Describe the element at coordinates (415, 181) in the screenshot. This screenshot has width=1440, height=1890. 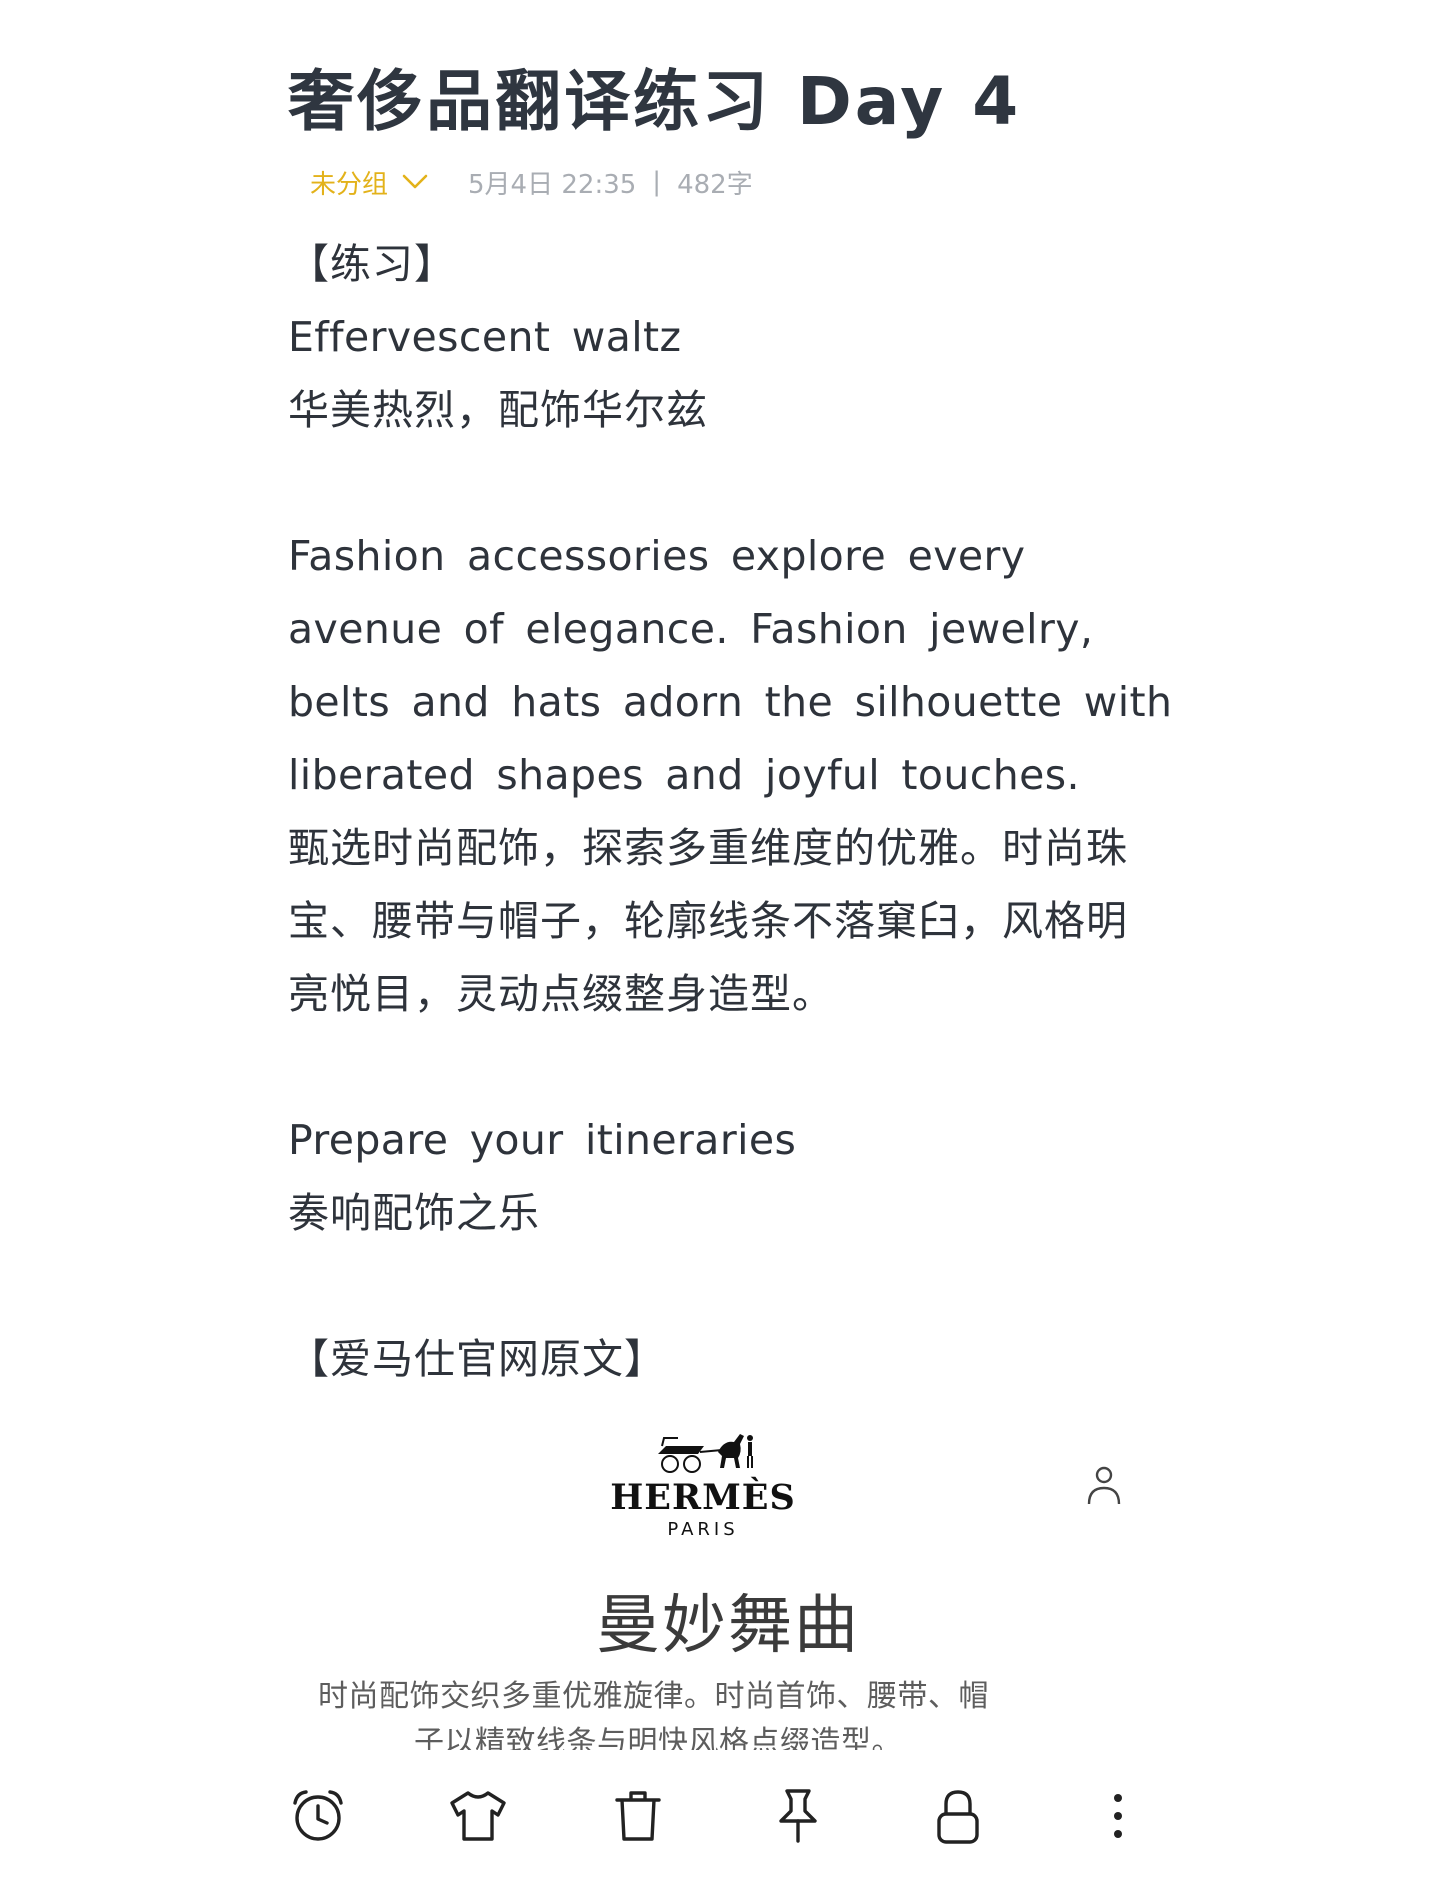
I see `chevron-down-icon` at that location.